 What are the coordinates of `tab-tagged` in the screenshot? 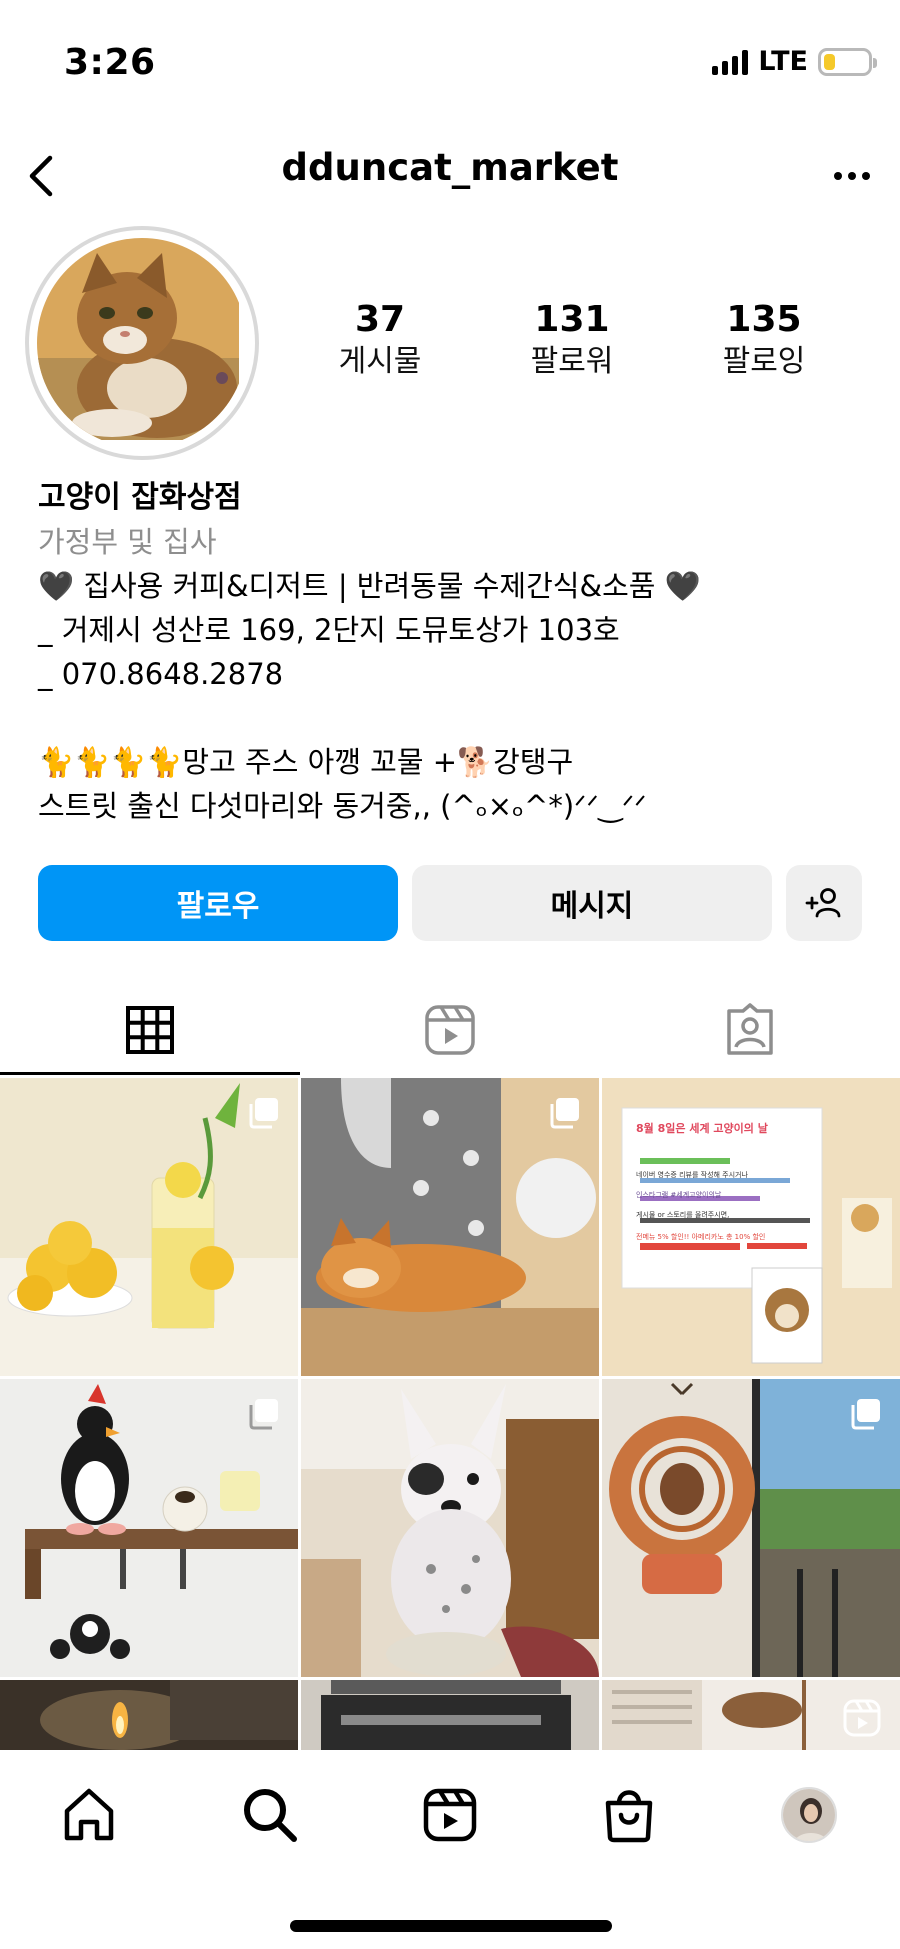 It's located at (750, 1030).